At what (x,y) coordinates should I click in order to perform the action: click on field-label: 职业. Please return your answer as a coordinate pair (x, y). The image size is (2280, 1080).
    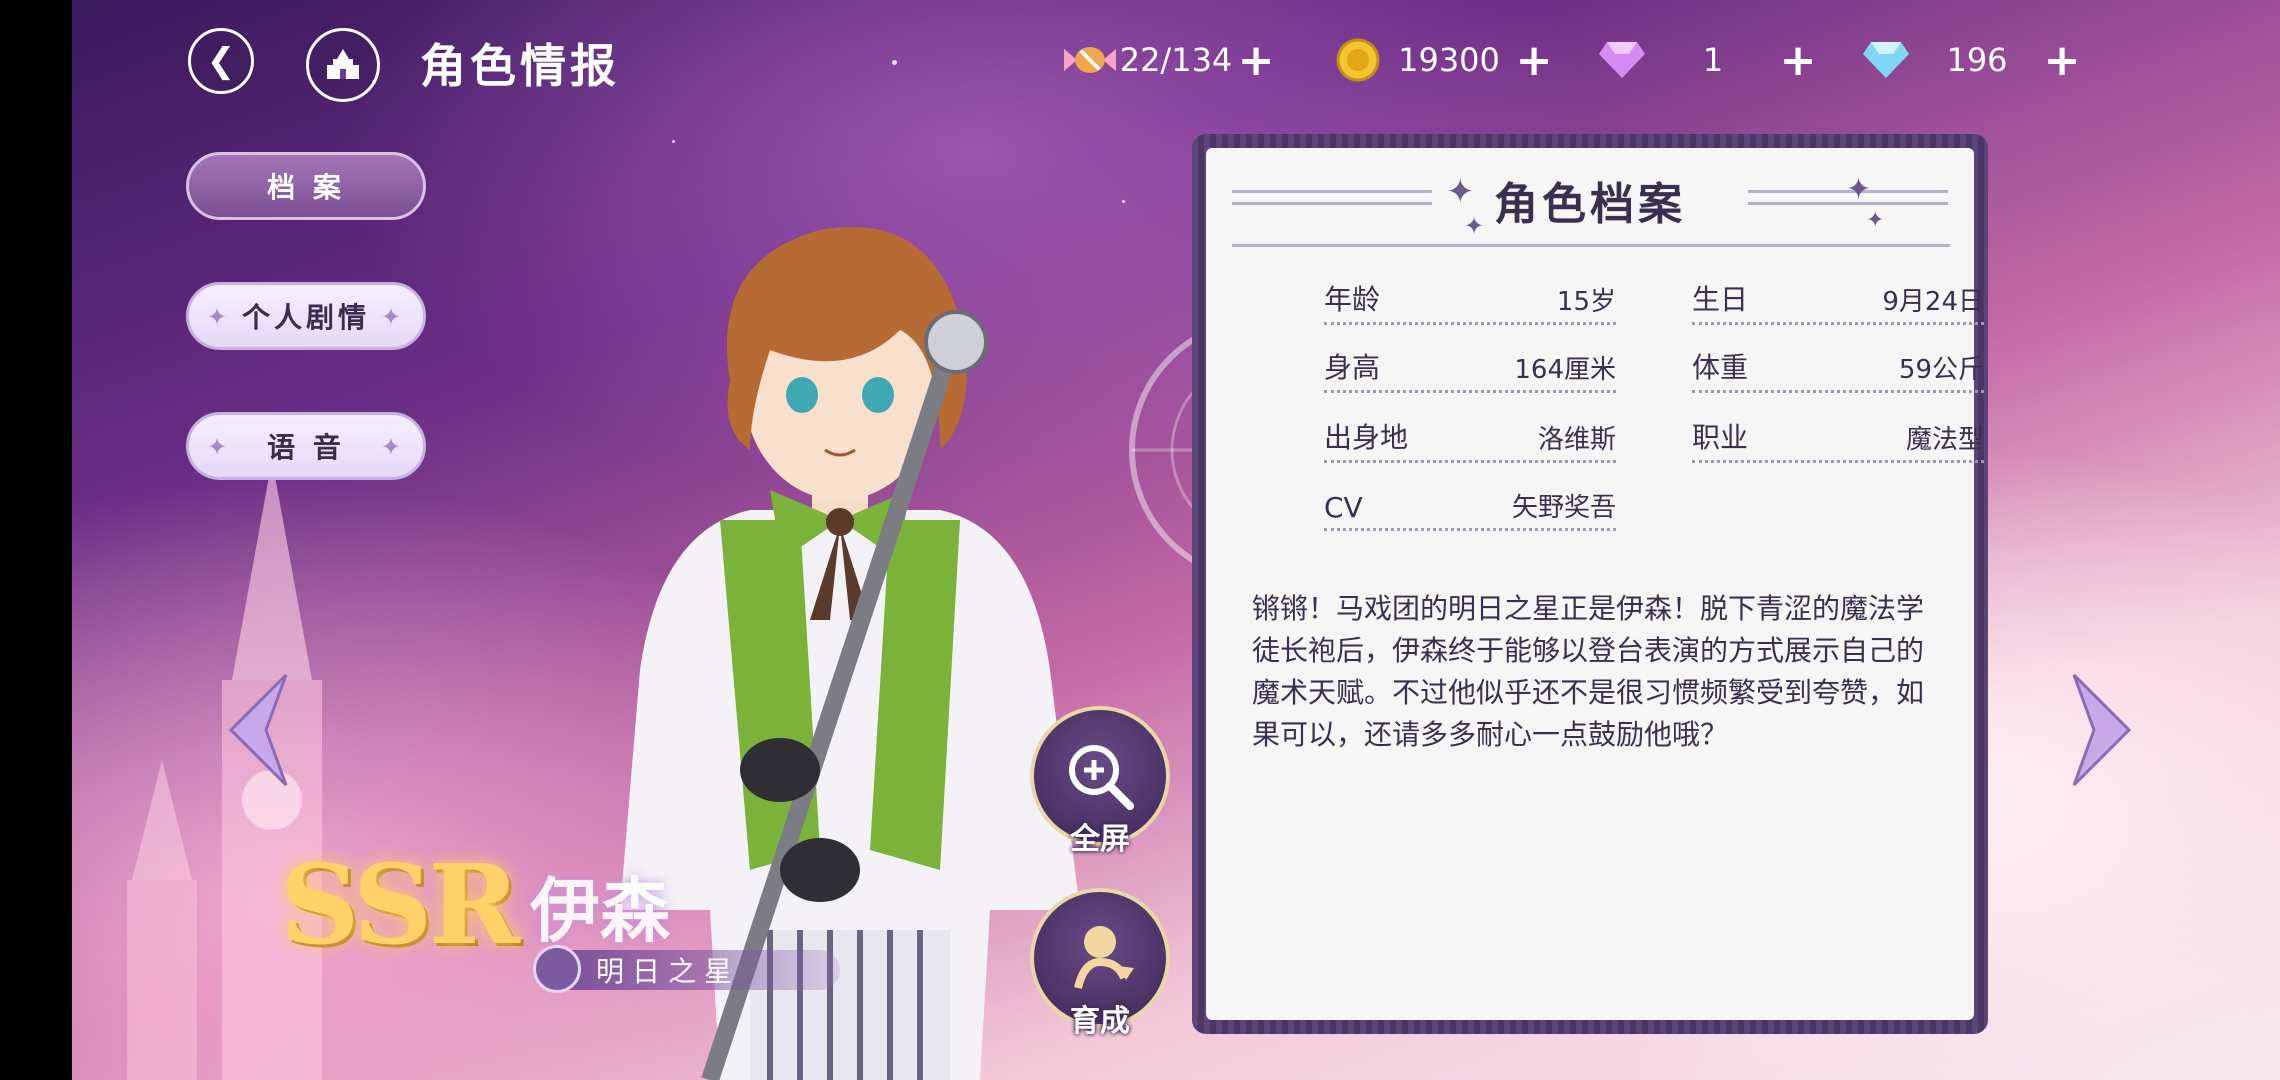
    Looking at the image, I should click on (1720, 437).